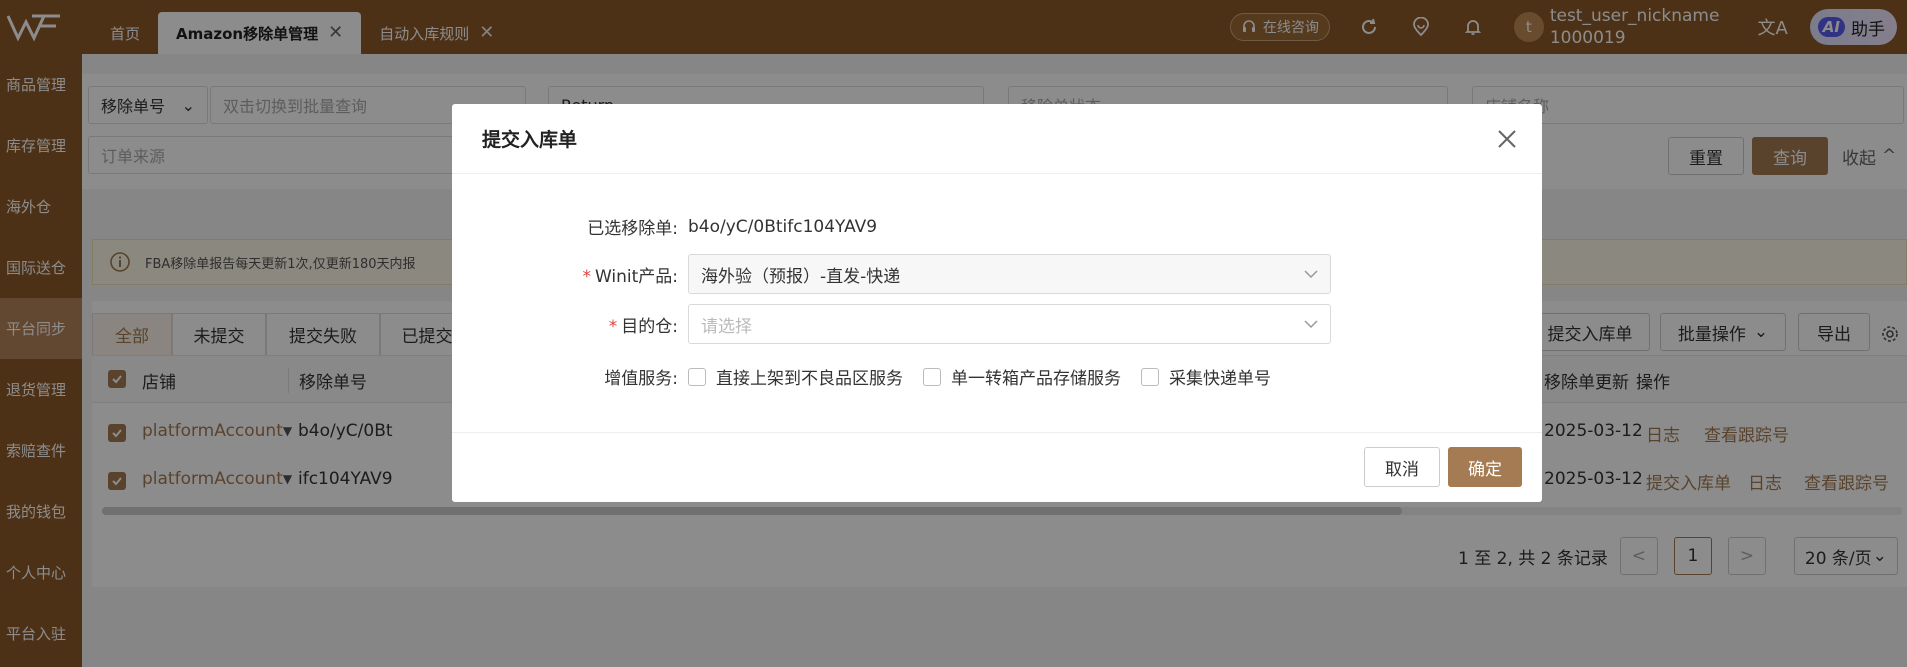 The width and height of the screenshot is (1907, 667). Describe the element at coordinates (636, 276) in the screenshot. I see `product-label-text: Winit产品:` at that location.